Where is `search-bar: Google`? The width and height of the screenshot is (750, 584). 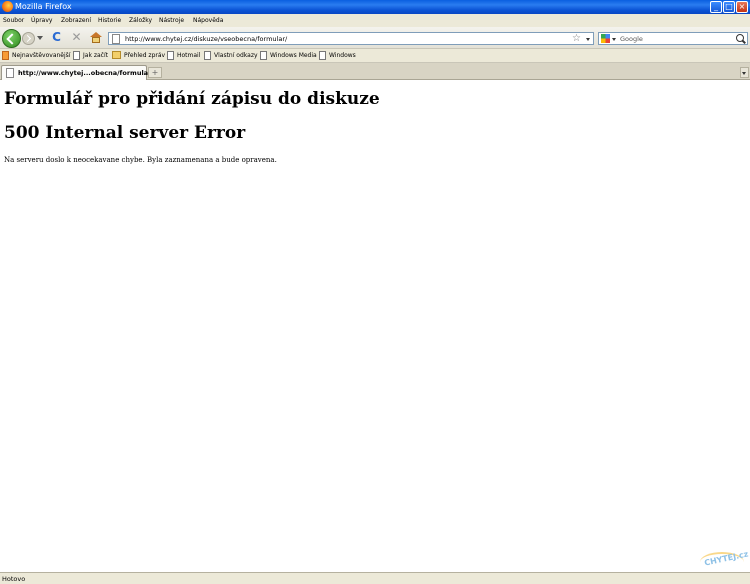 search-bar: Google is located at coordinates (673, 38).